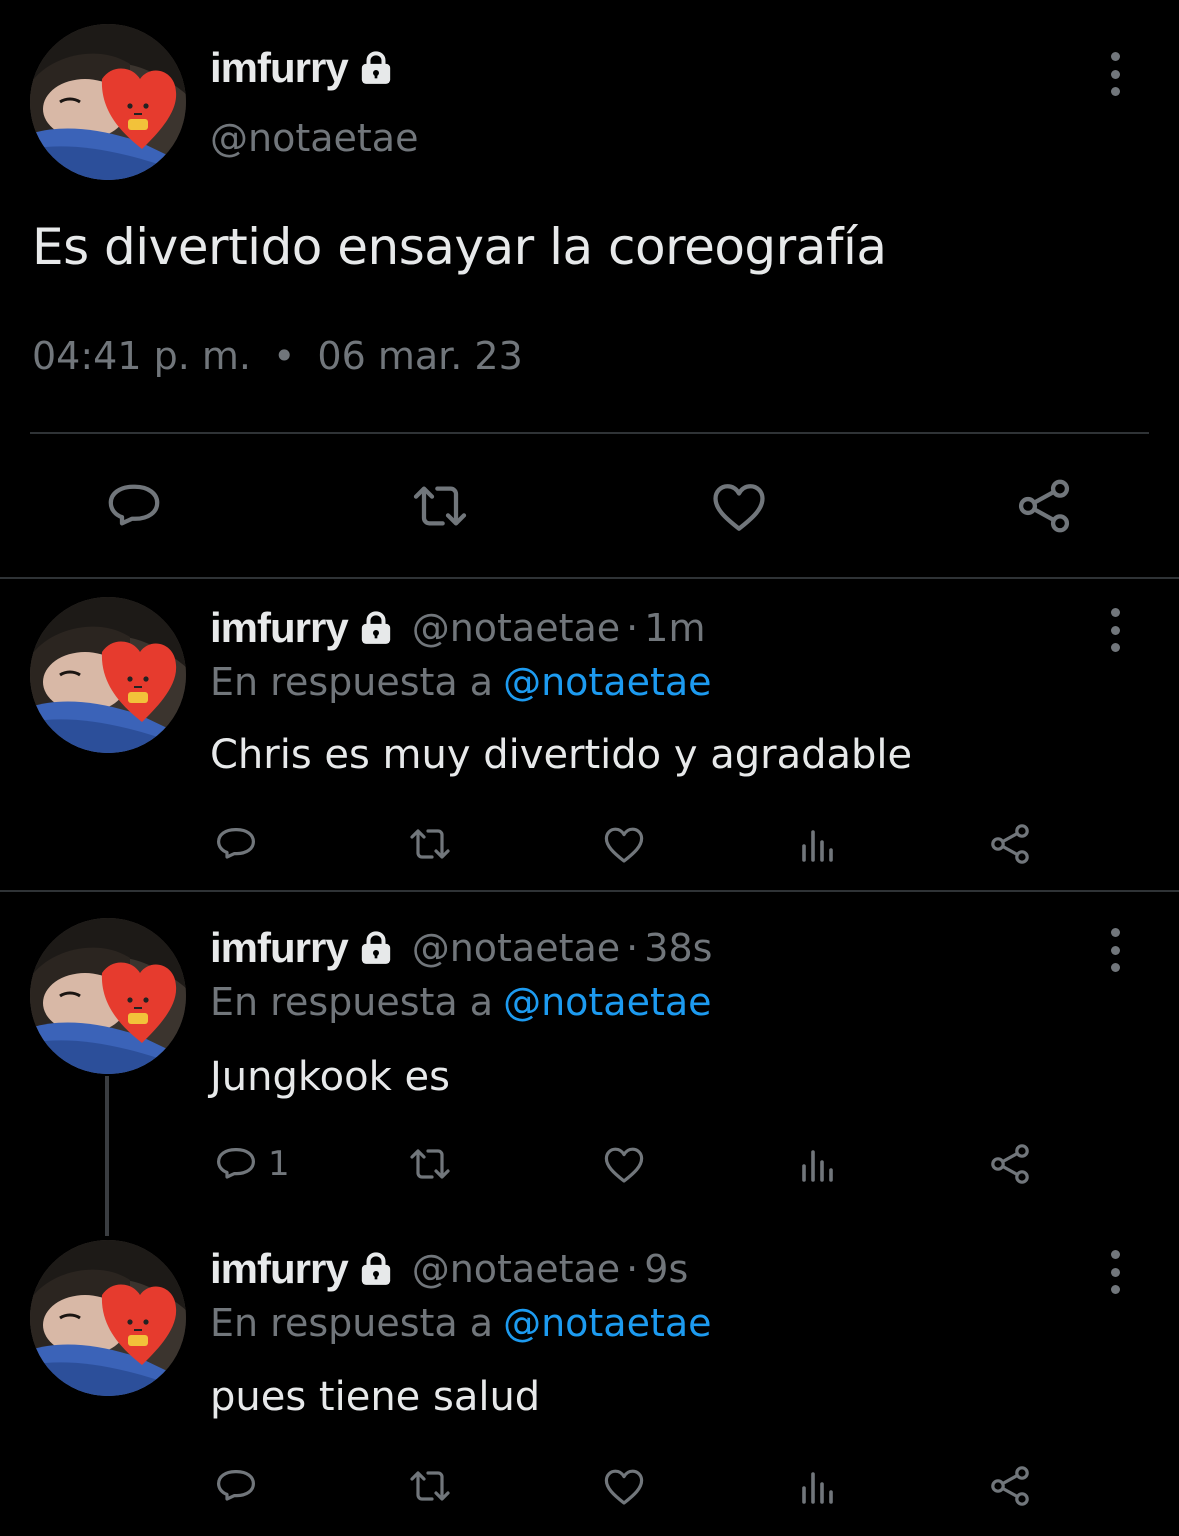 The height and width of the screenshot is (1536, 1179). I want to click on tweet-timestamp: 04:41 p. m. • 06 mar. 23, so click(277, 356).